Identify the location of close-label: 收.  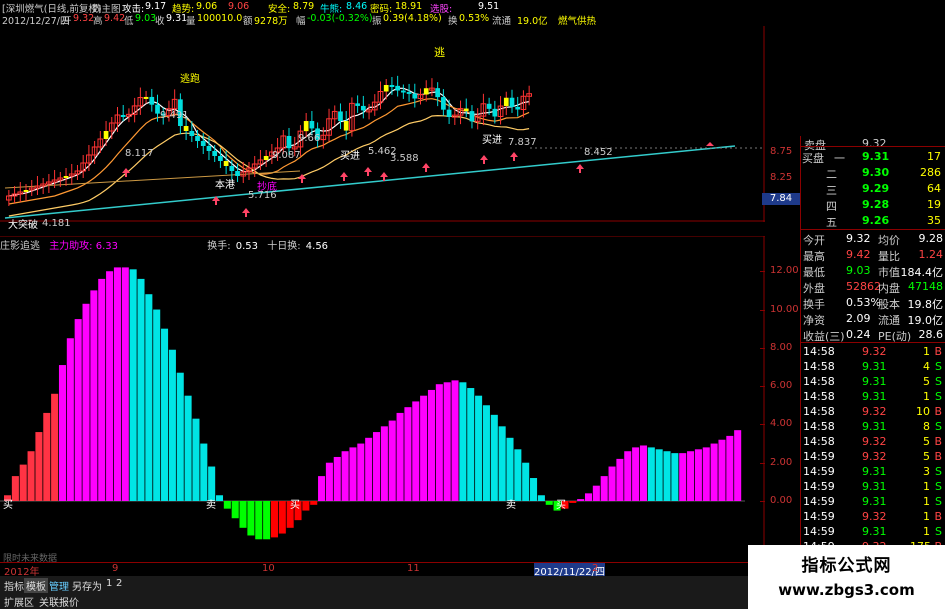
(160, 21).